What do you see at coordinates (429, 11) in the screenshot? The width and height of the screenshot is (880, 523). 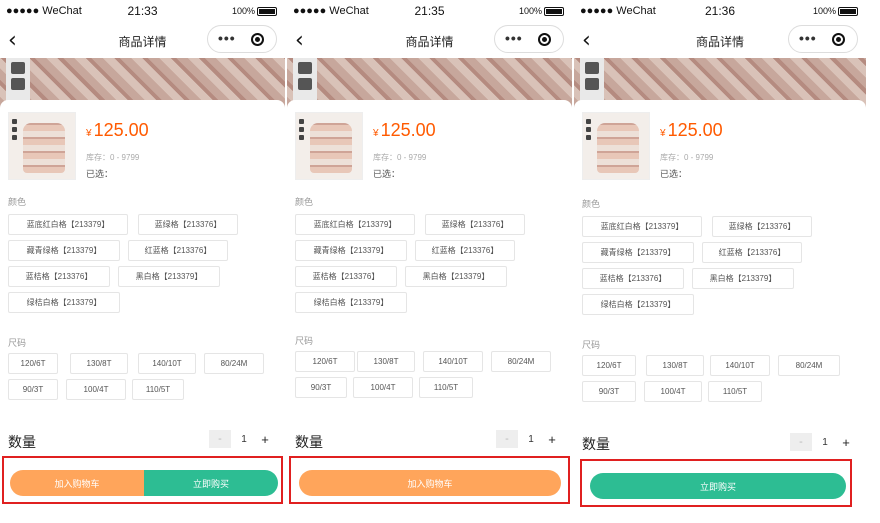 I see `status-bar: ●●●●● WeChat 21:35 100%` at bounding box center [429, 11].